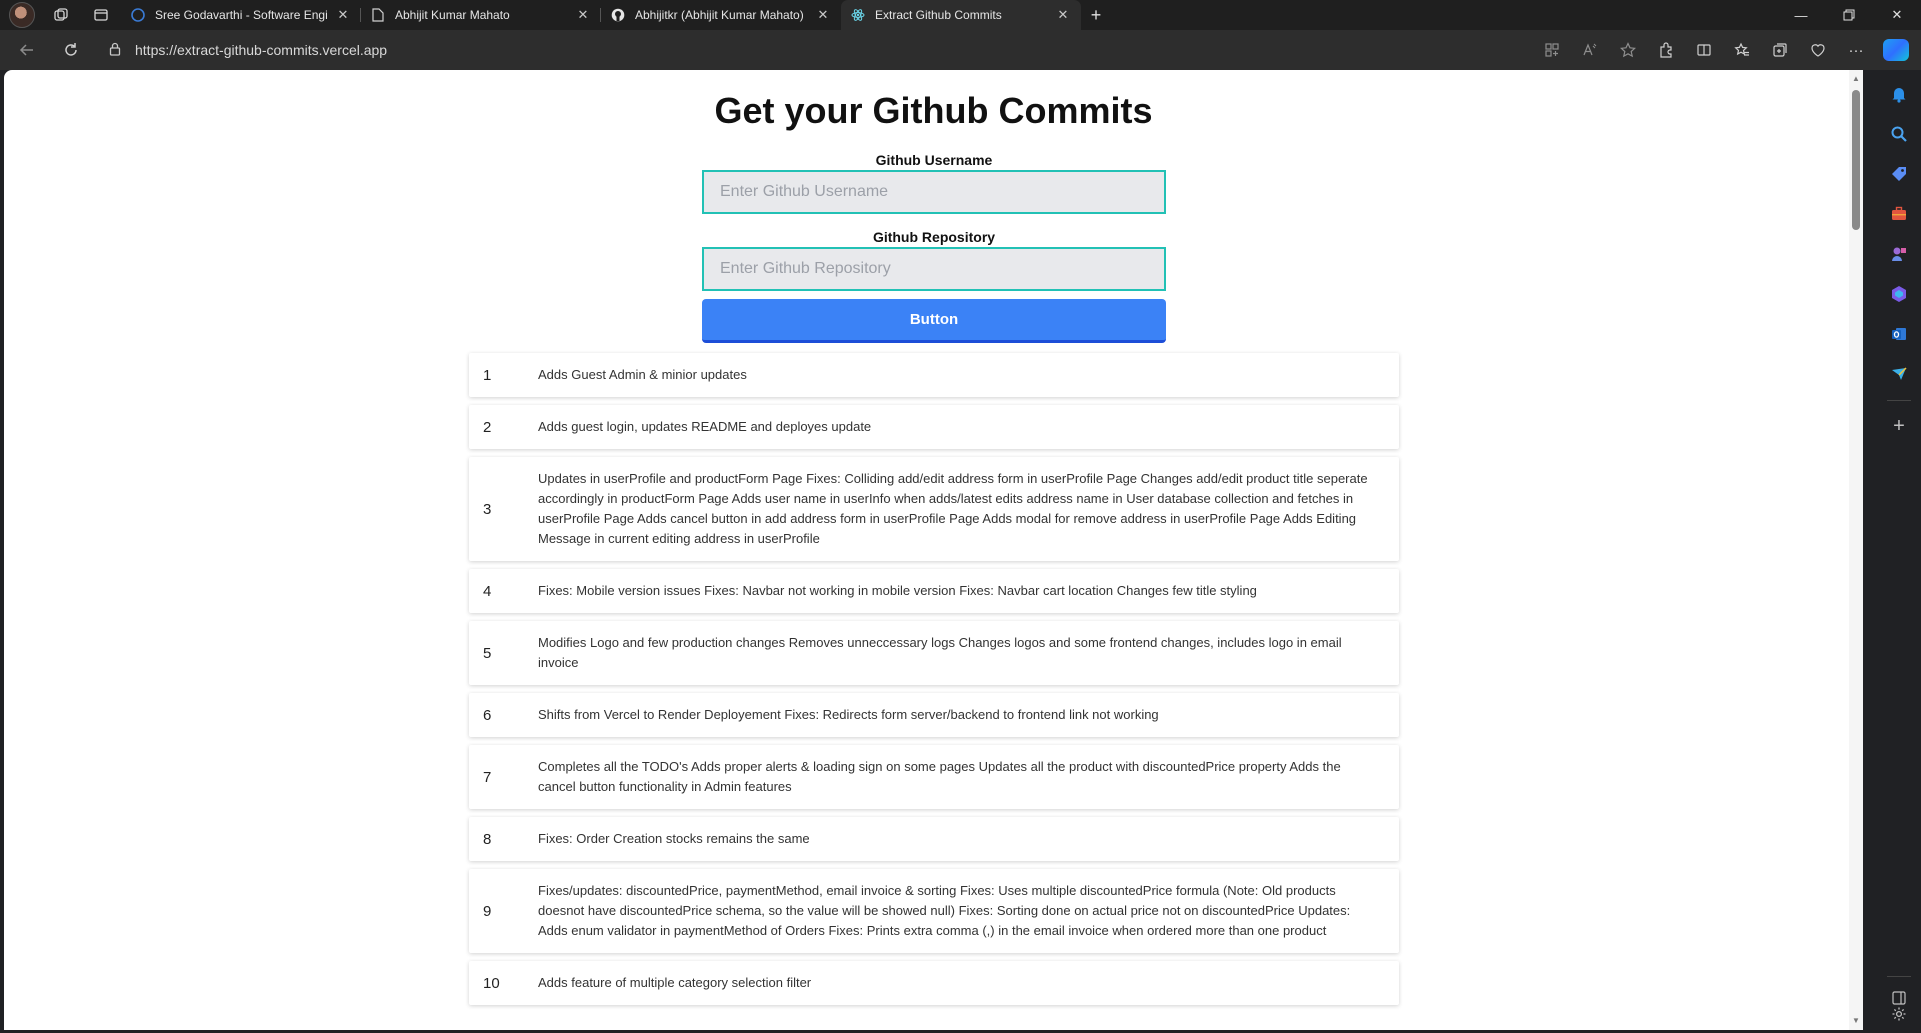 This screenshot has height=1033, width=1921. What do you see at coordinates (487, 427) in the screenshot?
I see `commit-number: 2` at bounding box center [487, 427].